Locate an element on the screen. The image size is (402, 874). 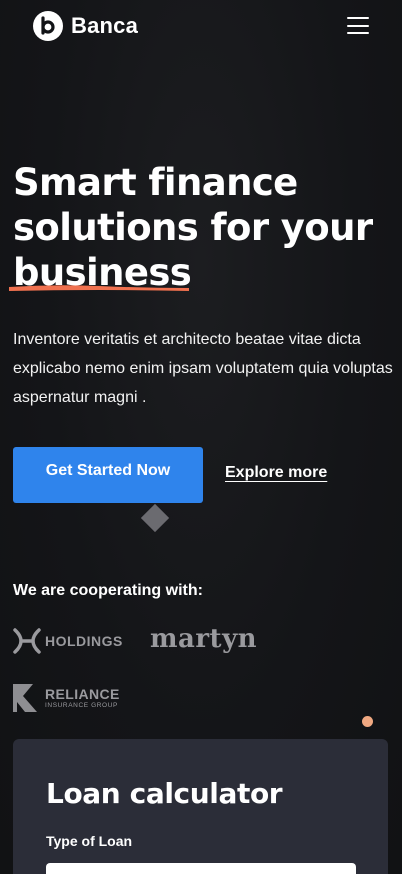
partner-martyn-name: martyn is located at coordinates (204, 639).